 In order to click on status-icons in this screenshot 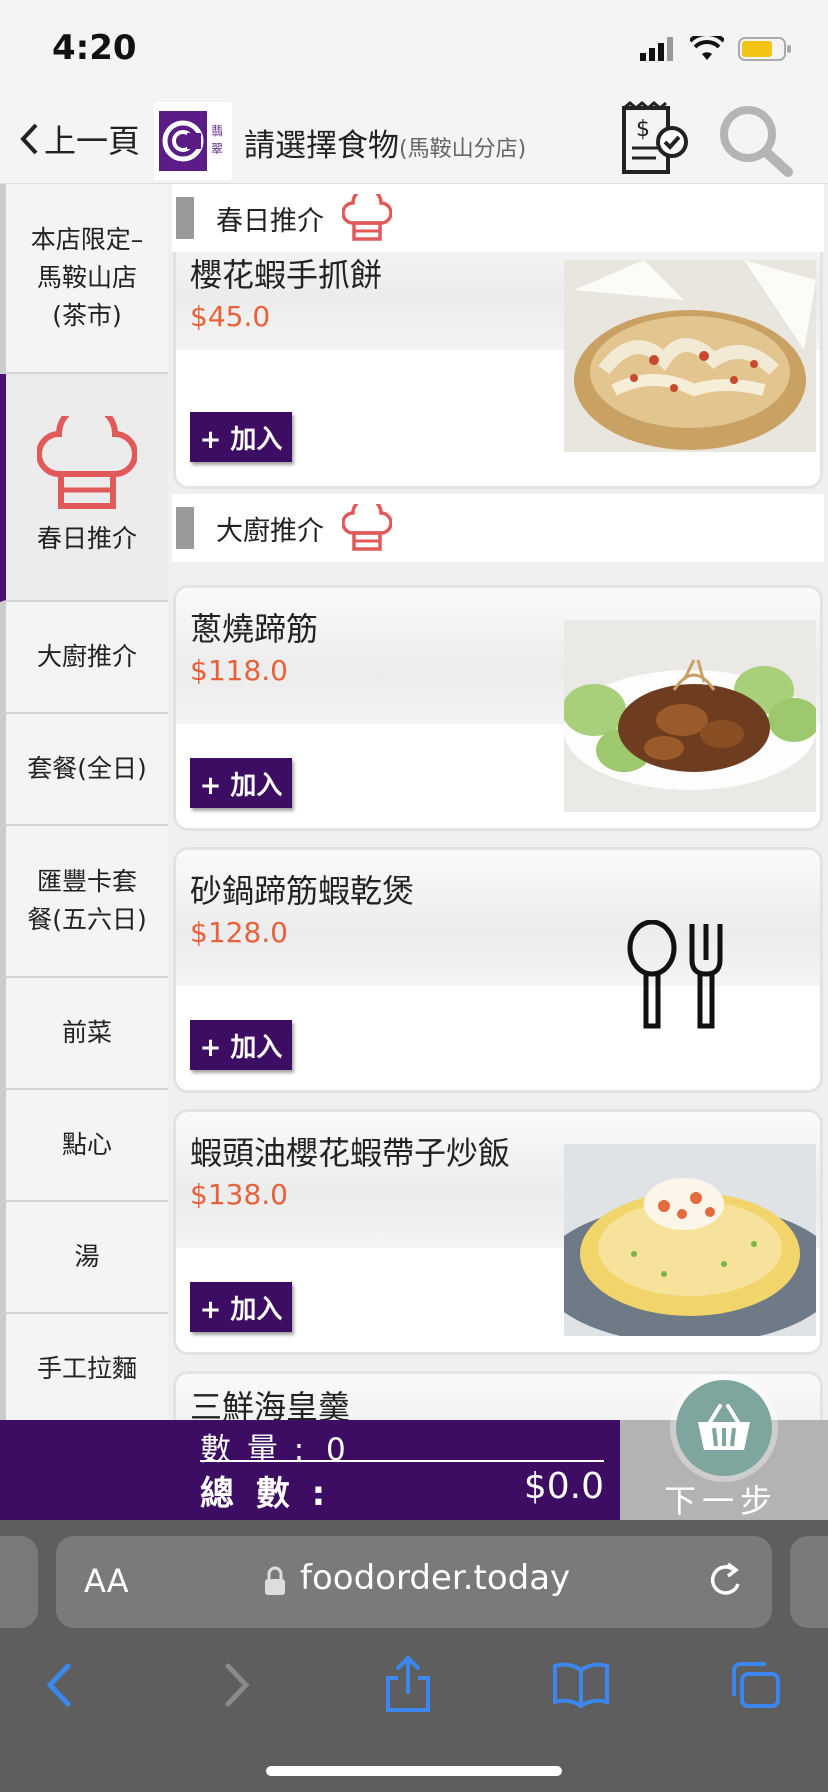, I will do `click(716, 49)`.